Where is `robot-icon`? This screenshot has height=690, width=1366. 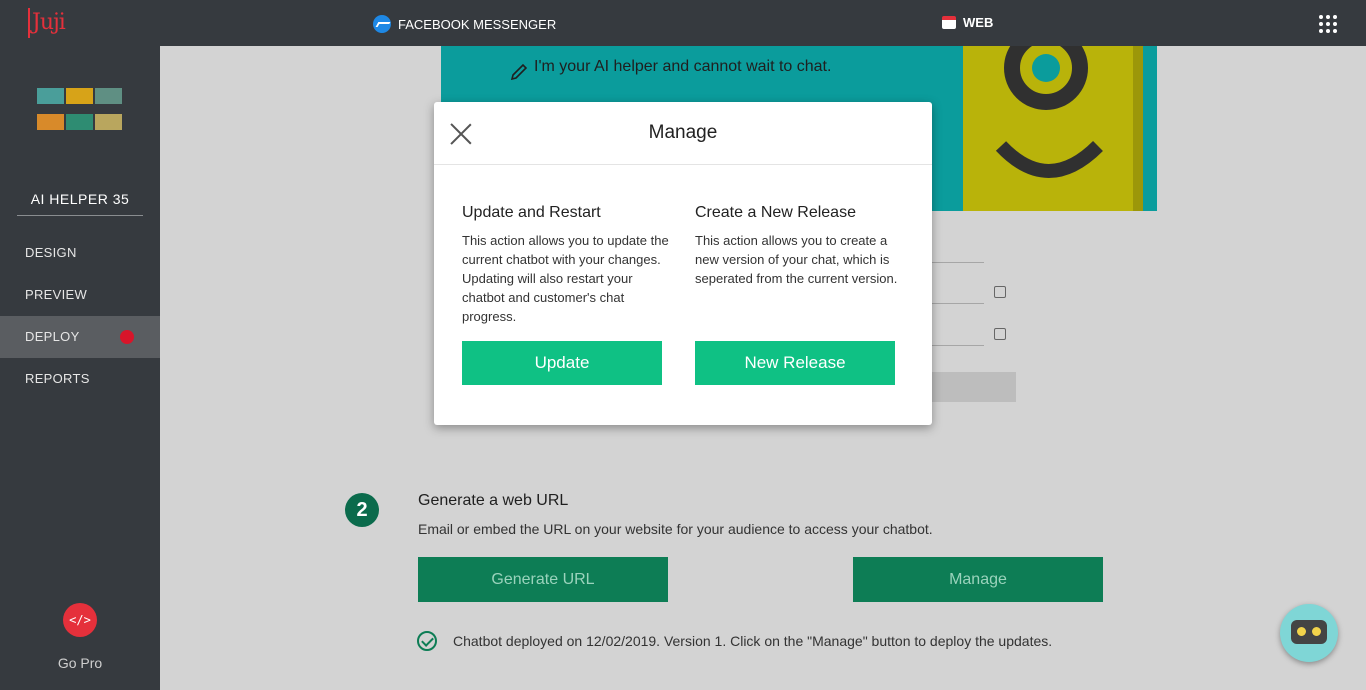
robot-icon is located at coordinates (1309, 632).